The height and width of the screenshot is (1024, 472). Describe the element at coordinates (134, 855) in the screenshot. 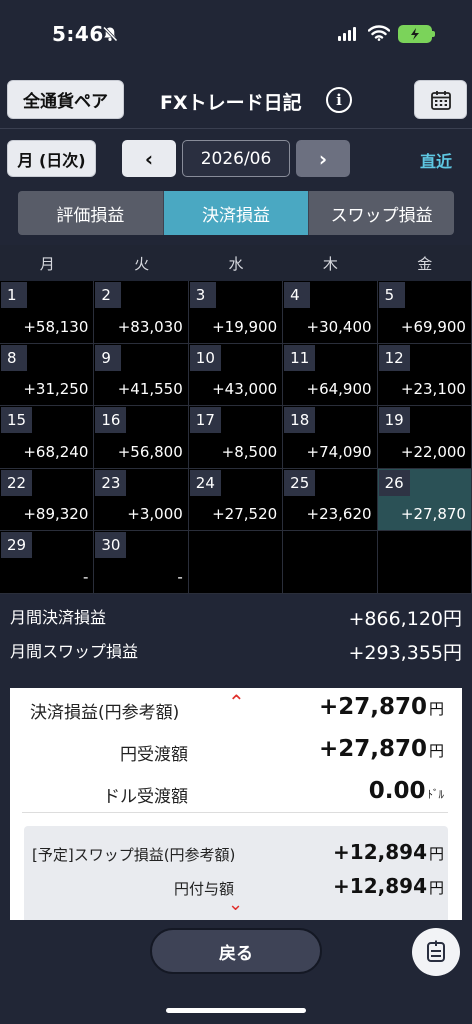

I see `swap-label: [予定]スワップ損益(円参考額)` at that location.